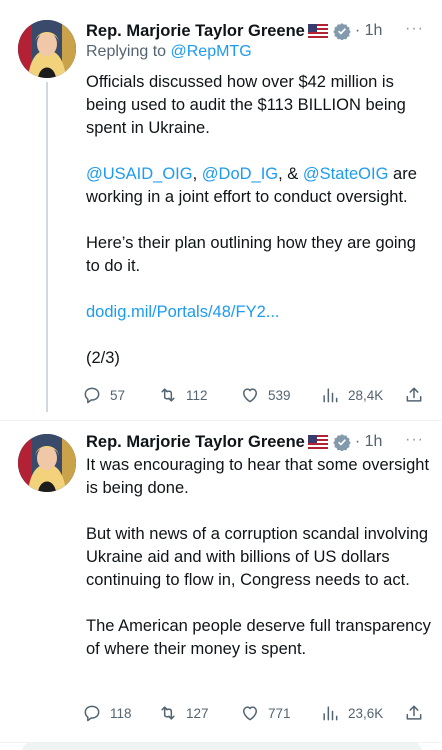  I want to click on replying-label: Replying to, so click(126, 51).